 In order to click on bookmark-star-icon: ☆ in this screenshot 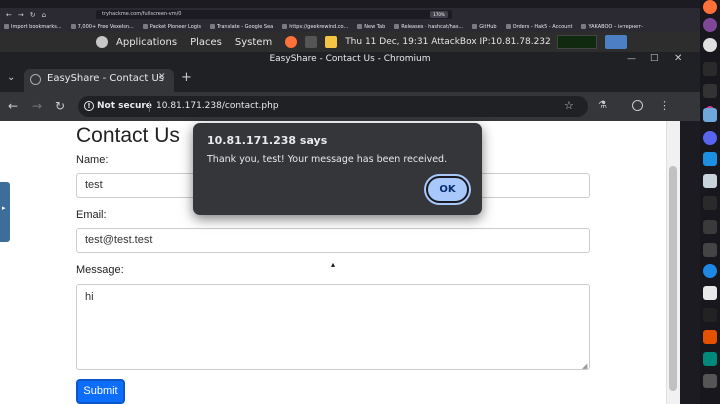, I will do `click(569, 105)`.